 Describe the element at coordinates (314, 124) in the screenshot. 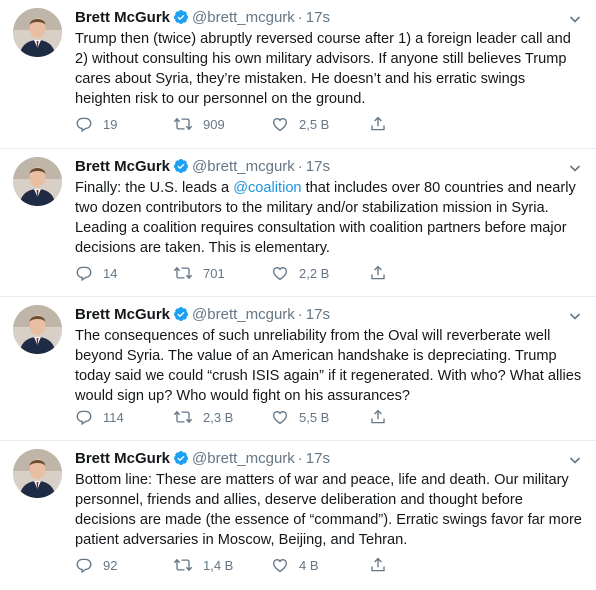

I see `like-count: 2,5 B` at that location.